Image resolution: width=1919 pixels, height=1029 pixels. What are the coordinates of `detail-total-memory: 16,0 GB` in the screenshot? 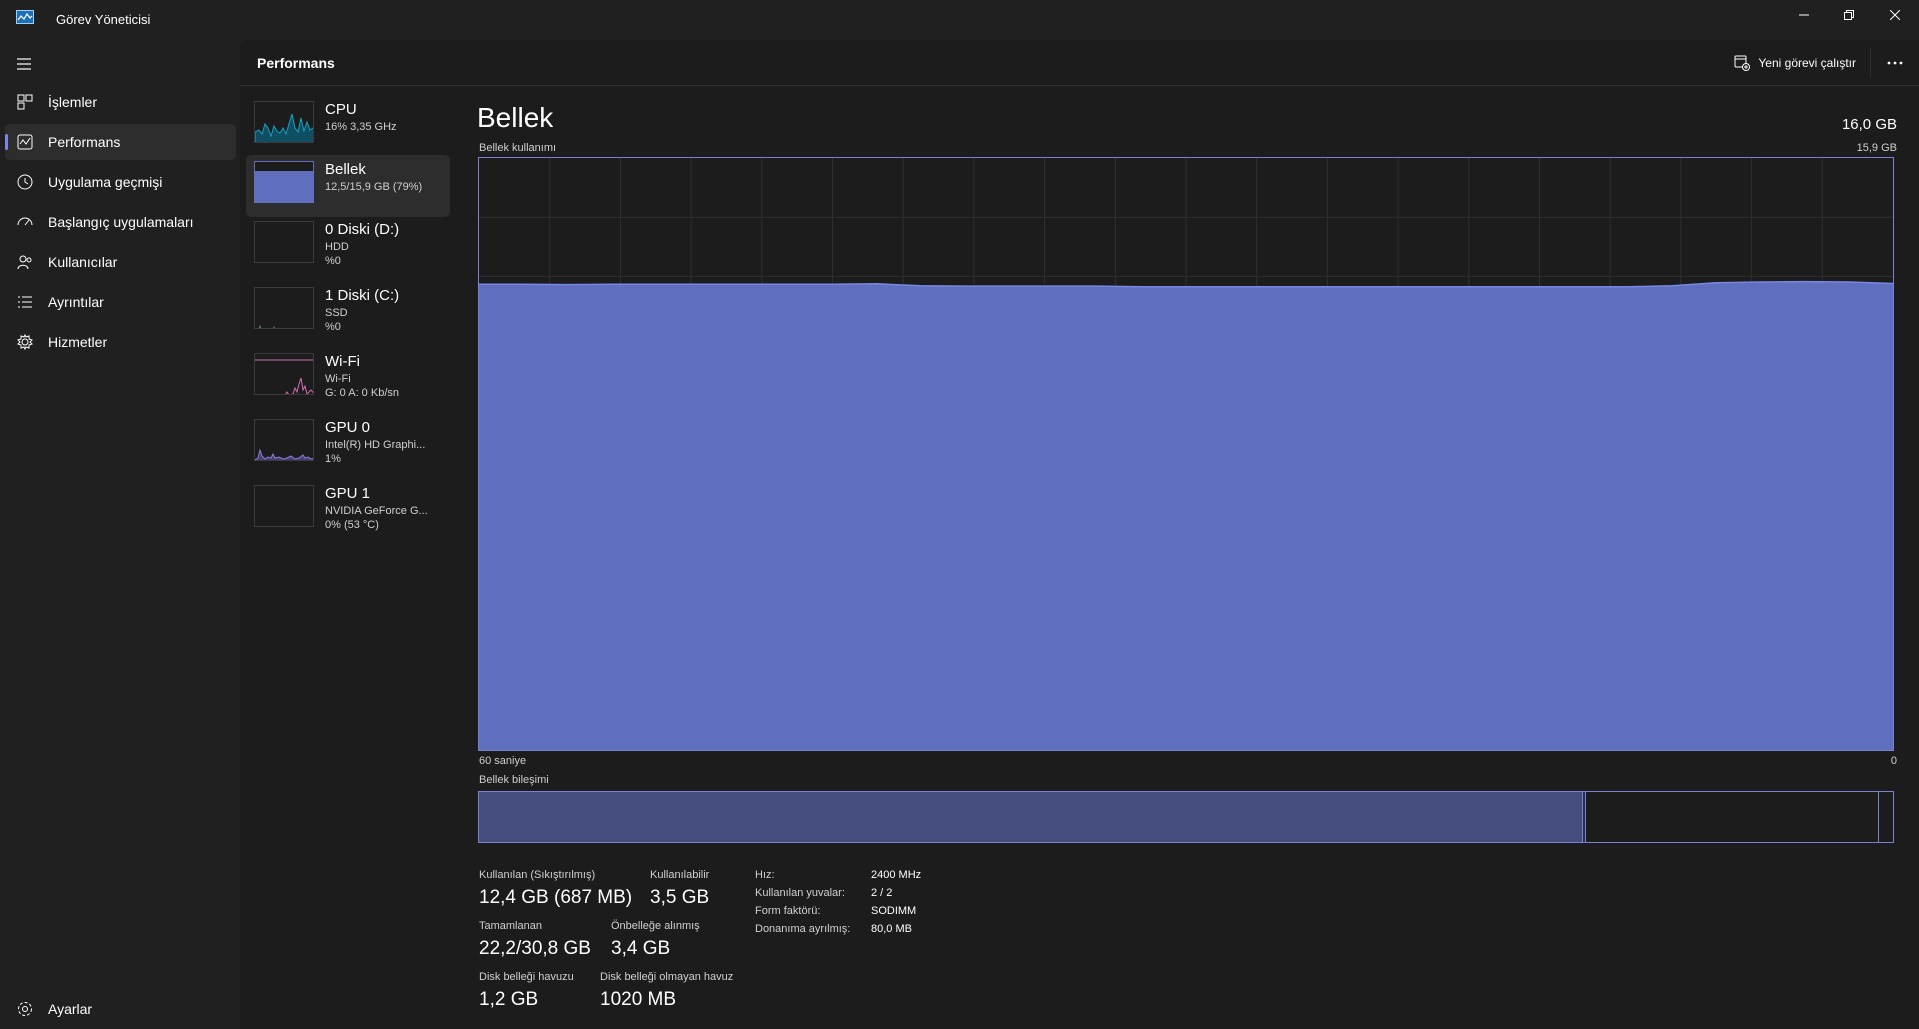 It's located at (1869, 124).